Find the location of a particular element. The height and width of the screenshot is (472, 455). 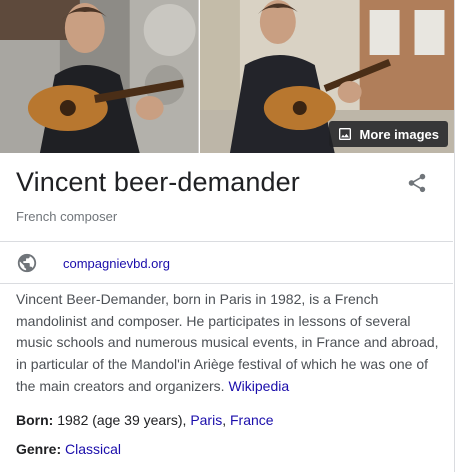

image-icon is located at coordinates (344, 134).